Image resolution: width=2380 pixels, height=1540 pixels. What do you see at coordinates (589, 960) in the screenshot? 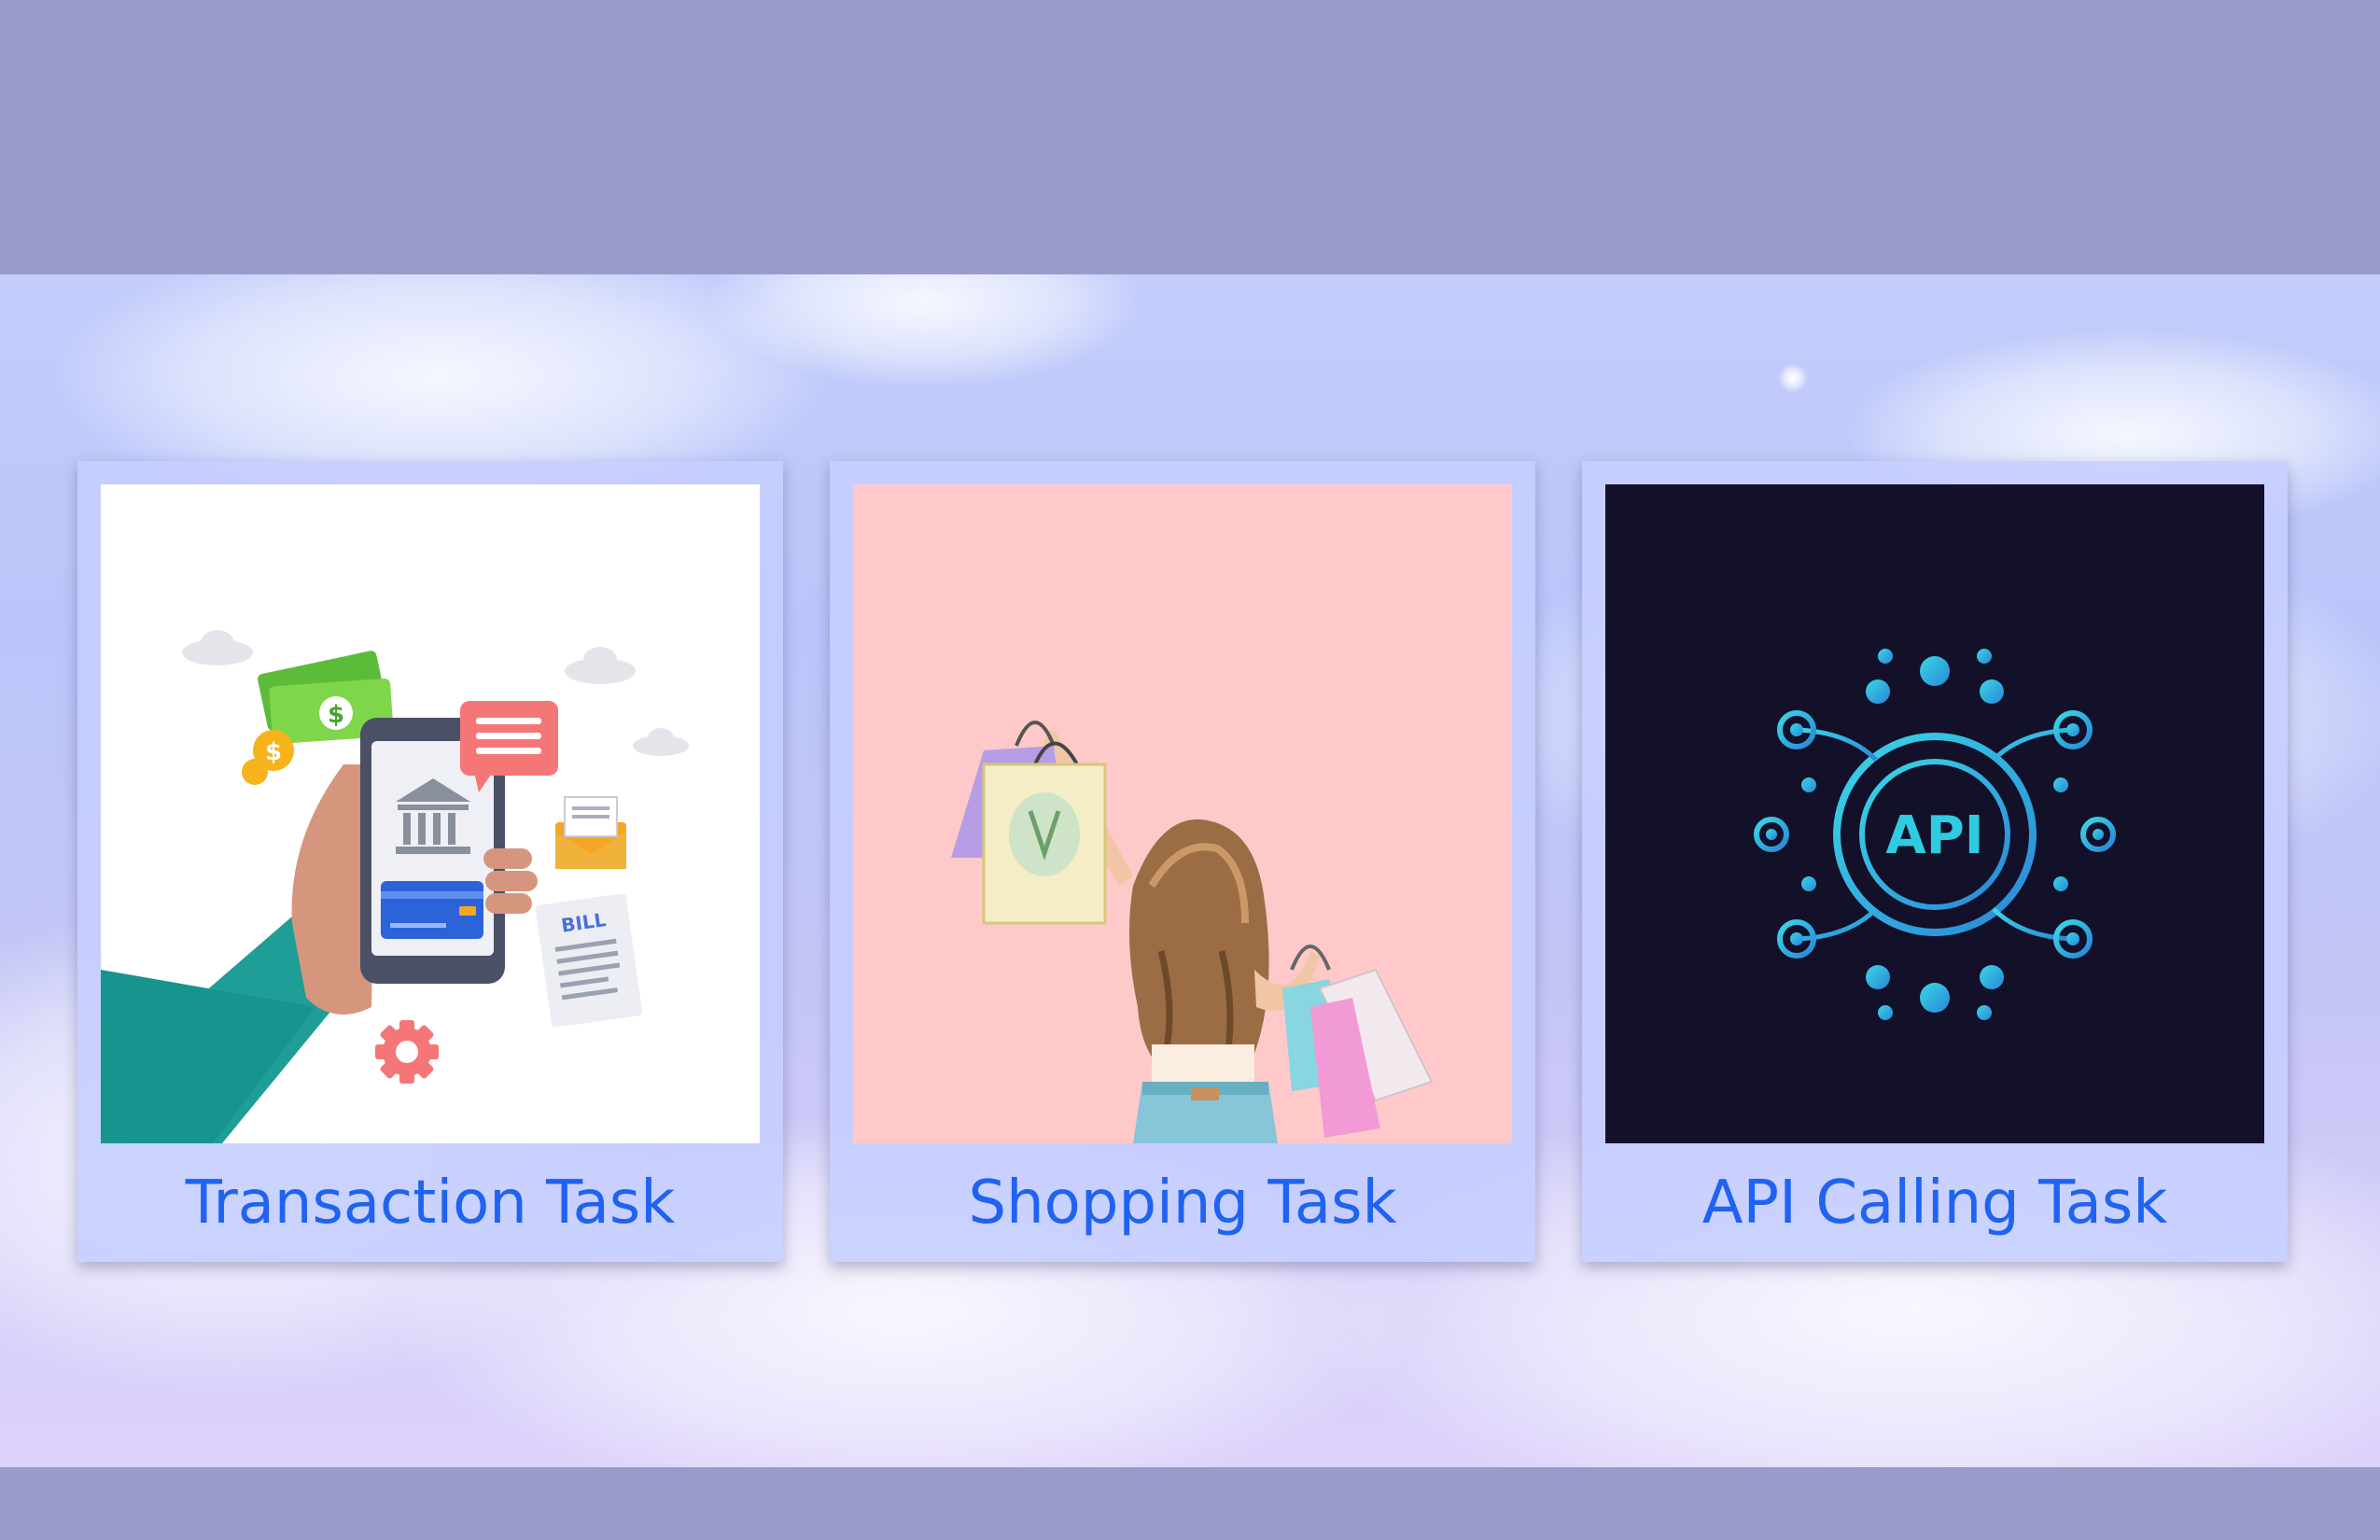
I see `bill-icon: BILL` at bounding box center [589, 960].